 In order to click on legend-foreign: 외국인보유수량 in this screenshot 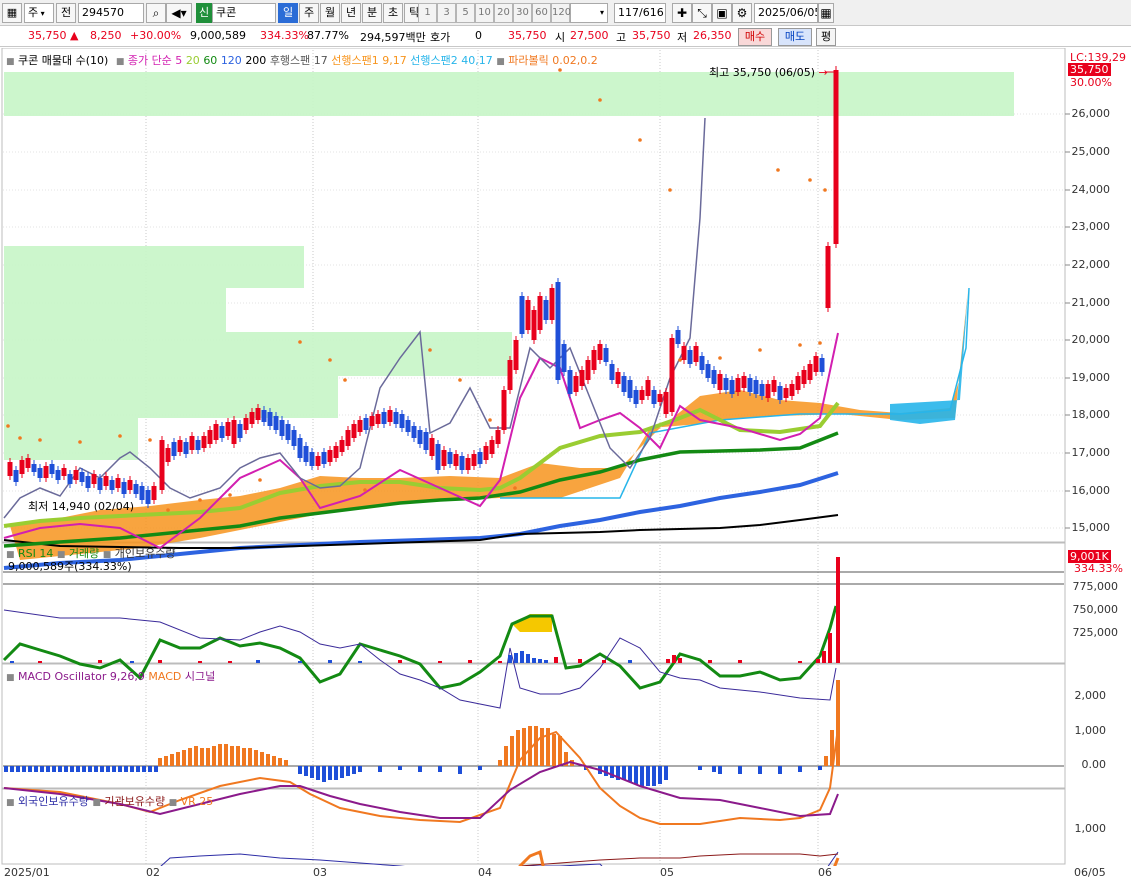, I will do `click(53, 801)`.